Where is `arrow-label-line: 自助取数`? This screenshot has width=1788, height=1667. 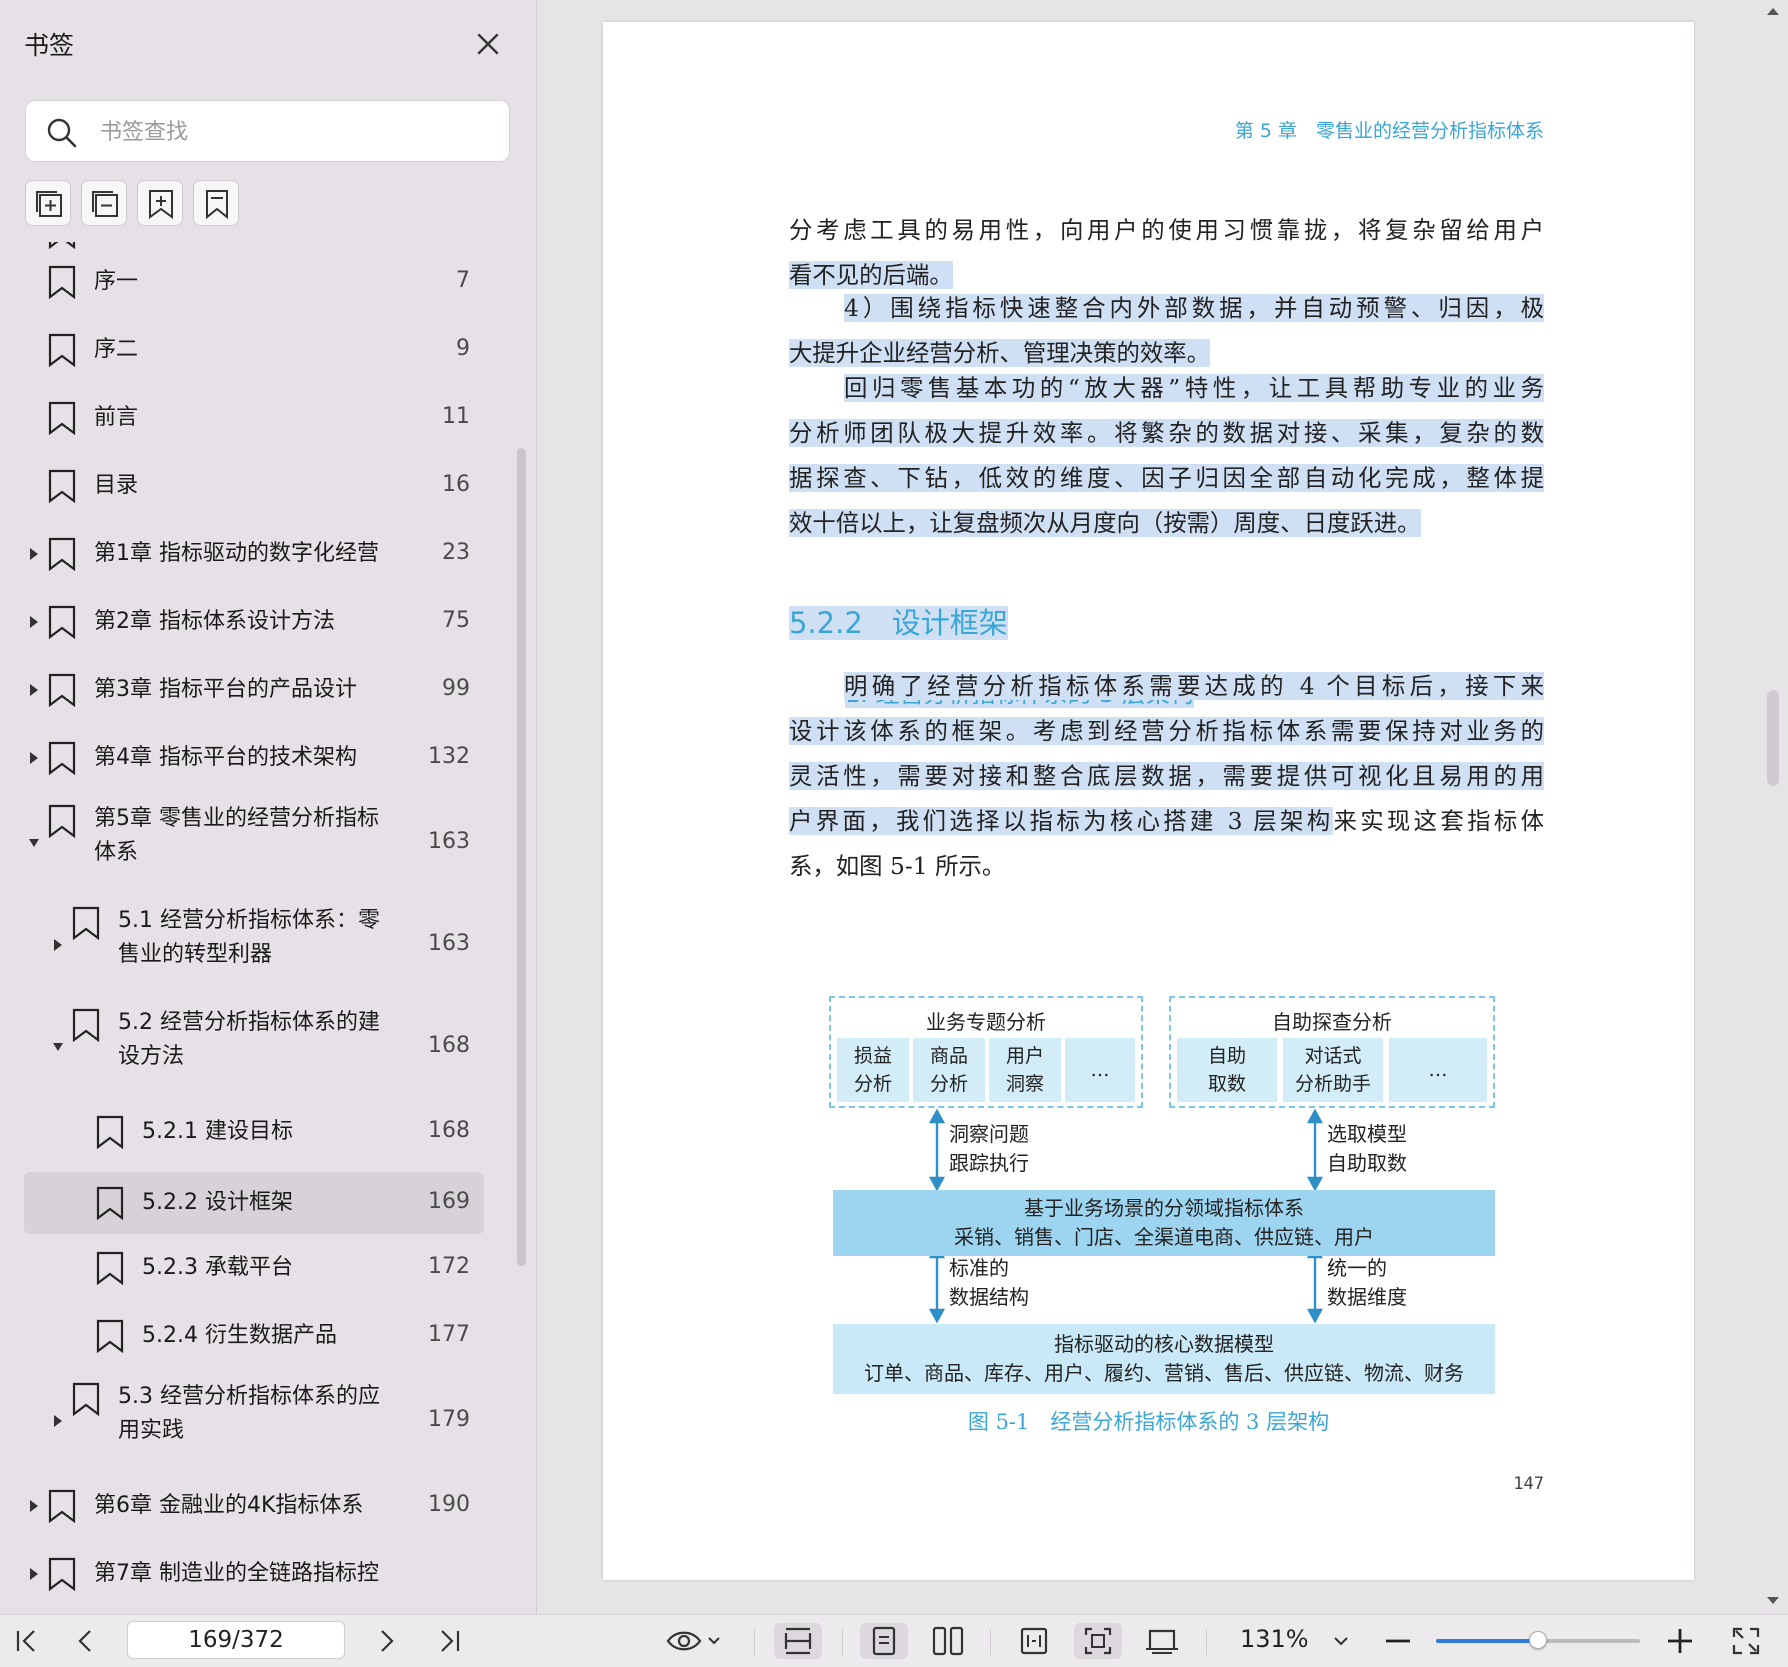 arrow-label-line: 自助取数 is located at coordinates (1367, 1163).